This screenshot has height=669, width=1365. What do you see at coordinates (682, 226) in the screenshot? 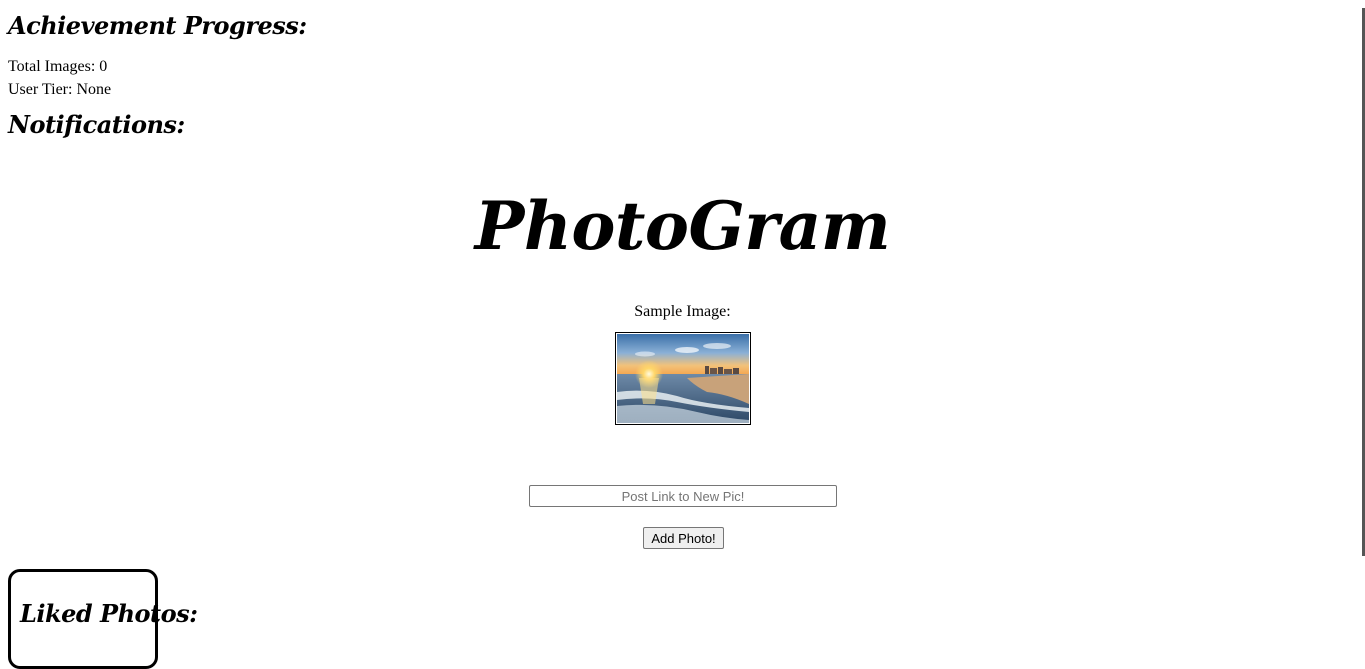
I see `app-title: PhotoGram` at bounding box center [682, 226].